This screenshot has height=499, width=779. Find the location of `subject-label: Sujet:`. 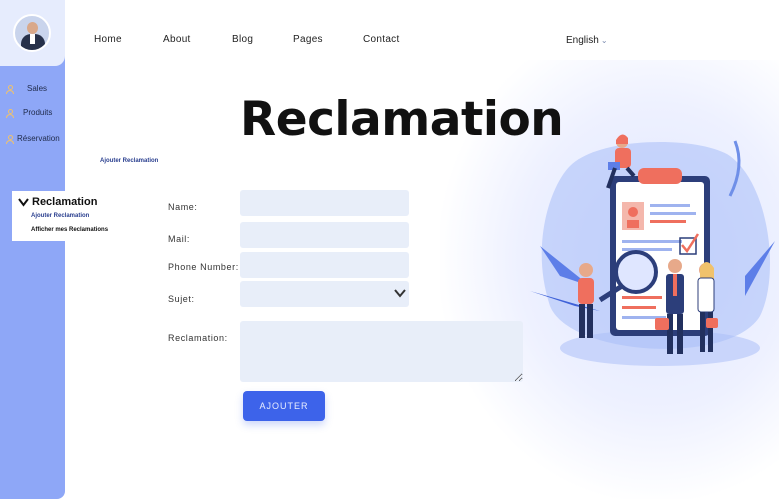

subject-label: Sujet: is located at coordinates (181, 299).